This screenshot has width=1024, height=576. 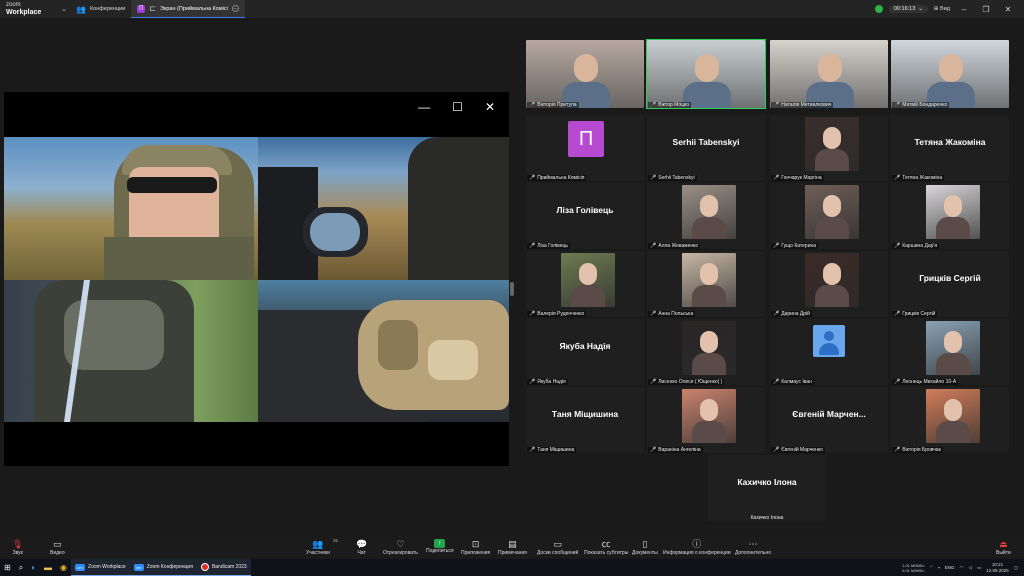 I want to click on notes-button: ▤ Примечания, so click(x=512, y=547).